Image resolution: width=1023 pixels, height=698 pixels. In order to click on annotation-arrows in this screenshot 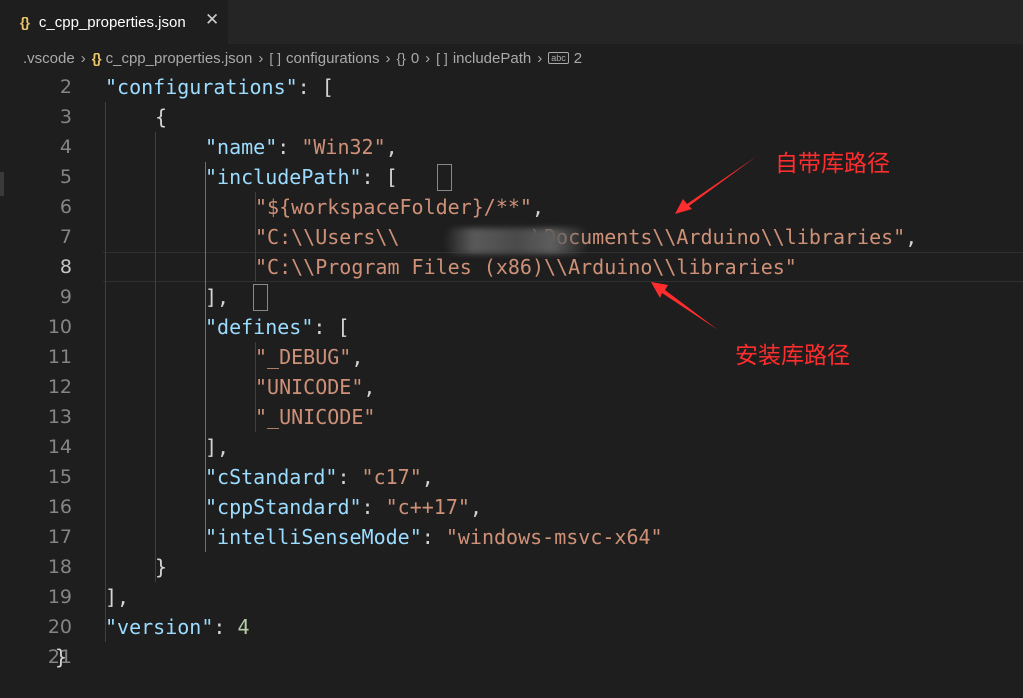, I will do `click(704, 243)`.